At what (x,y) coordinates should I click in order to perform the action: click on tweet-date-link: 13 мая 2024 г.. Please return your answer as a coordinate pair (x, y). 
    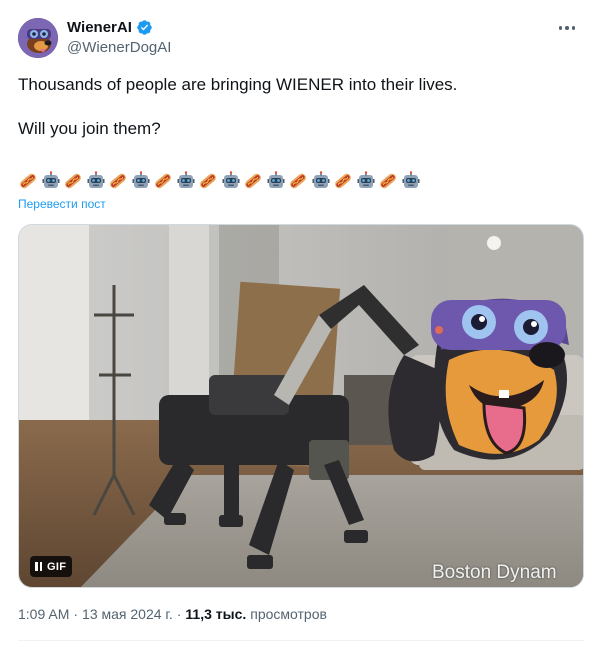
    Looking at the image, I should click on (127, 614).